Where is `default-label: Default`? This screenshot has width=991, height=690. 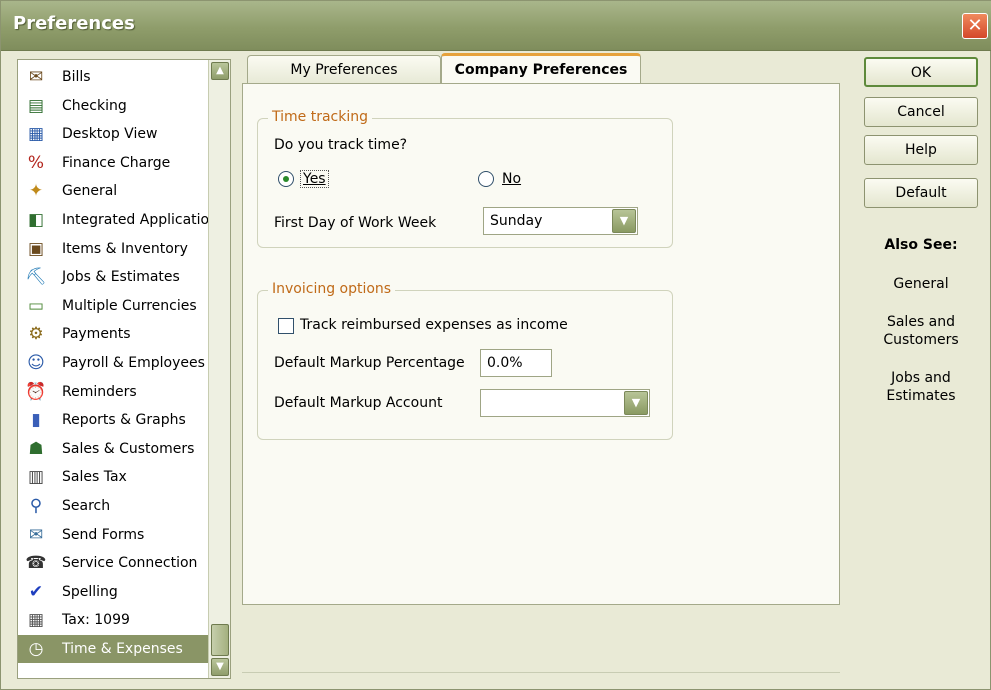
default-label: Default is located at coordinates (921, 193).